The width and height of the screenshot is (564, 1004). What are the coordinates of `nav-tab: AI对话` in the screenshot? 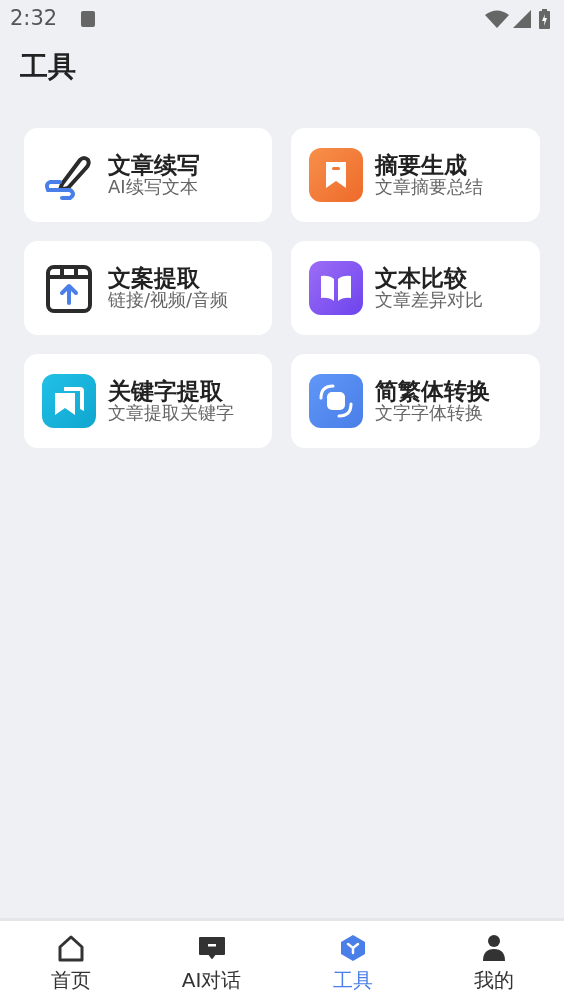 It's located at (211, 962).